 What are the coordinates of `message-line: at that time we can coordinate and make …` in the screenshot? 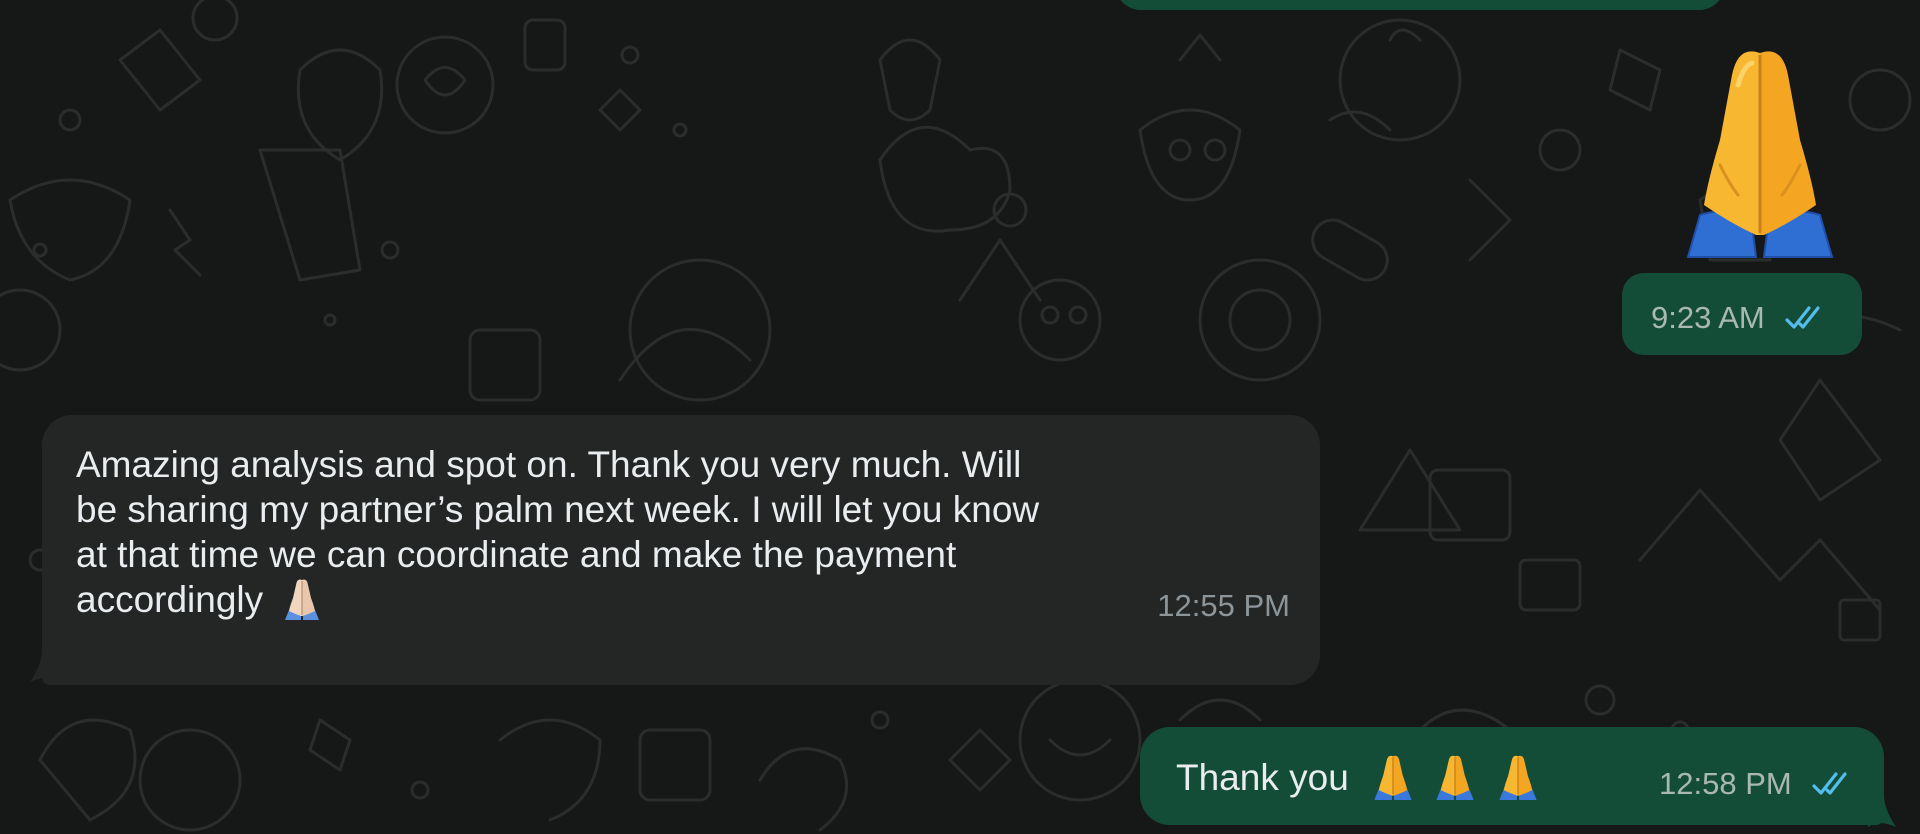 It's located at (516, 554).